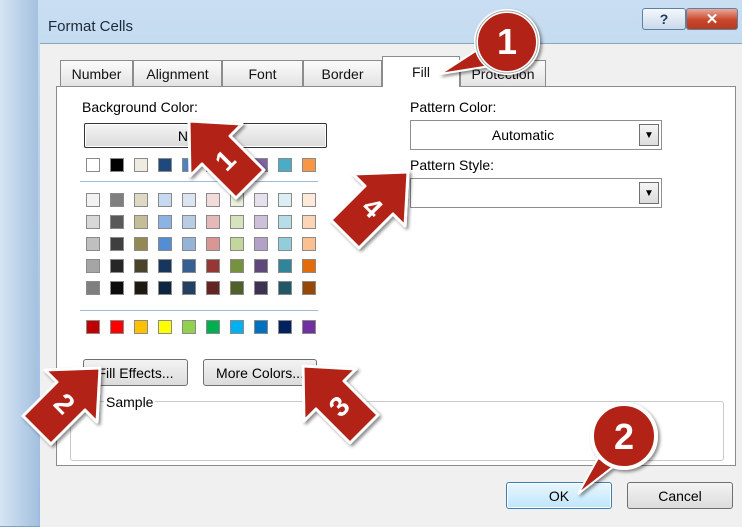 This screenshot has height=527, width=742. What do you see at coordinates (503, 73) in the screenshot?
I see `tab-protection: Protection` at bounding box center [503, 73].